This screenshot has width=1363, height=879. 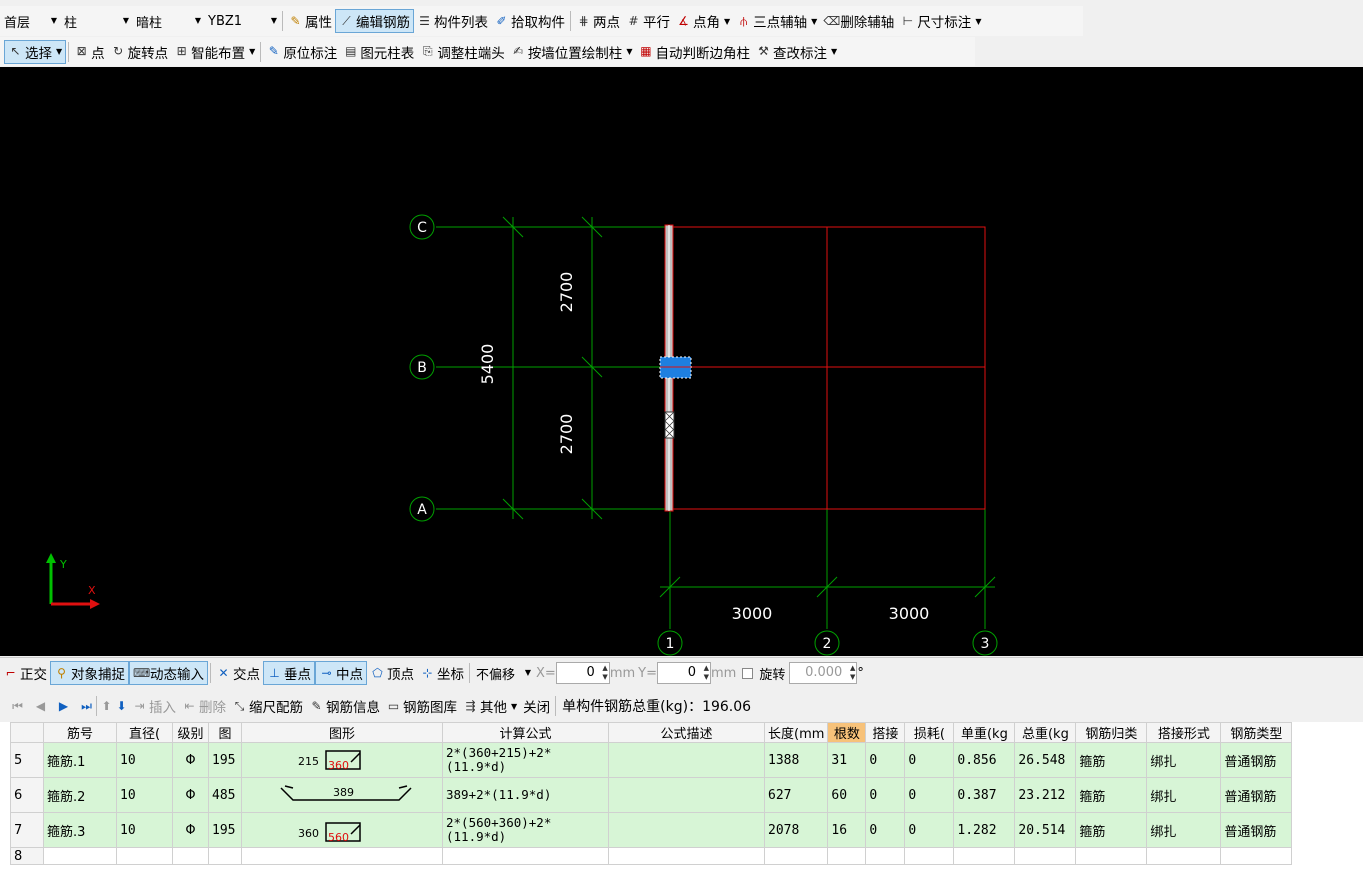 What do you see at coordinates (648, 21) in the screenshot?
I see `parallel-button: # 平行` at bounding box center [648, 21].